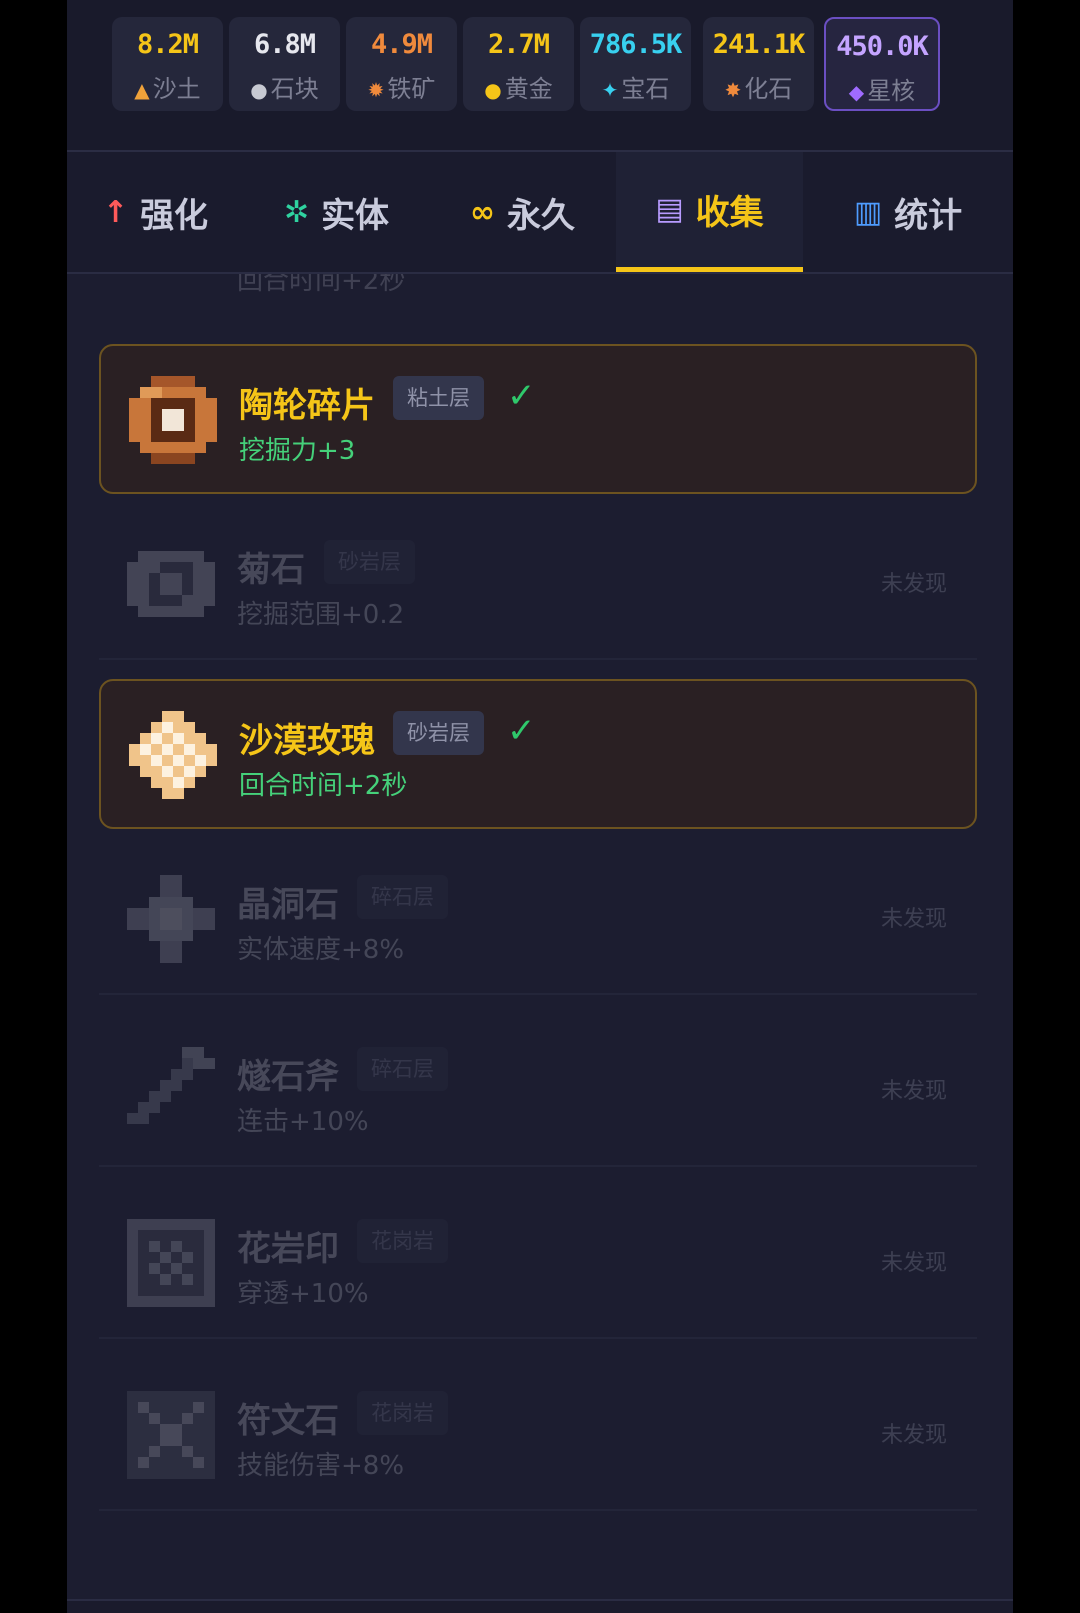  What do you see at coordinates (729, 213) in the screenshot?
I see `tab-label: 收集` at bounding box center [729, 213].